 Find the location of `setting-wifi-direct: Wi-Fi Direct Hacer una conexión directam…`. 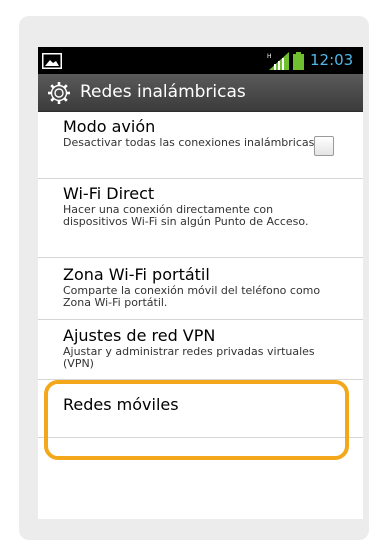

setting-wifi-direct: Wi-Fi Direct Hacer una conexión directam… is located at coordinates (200, 218).